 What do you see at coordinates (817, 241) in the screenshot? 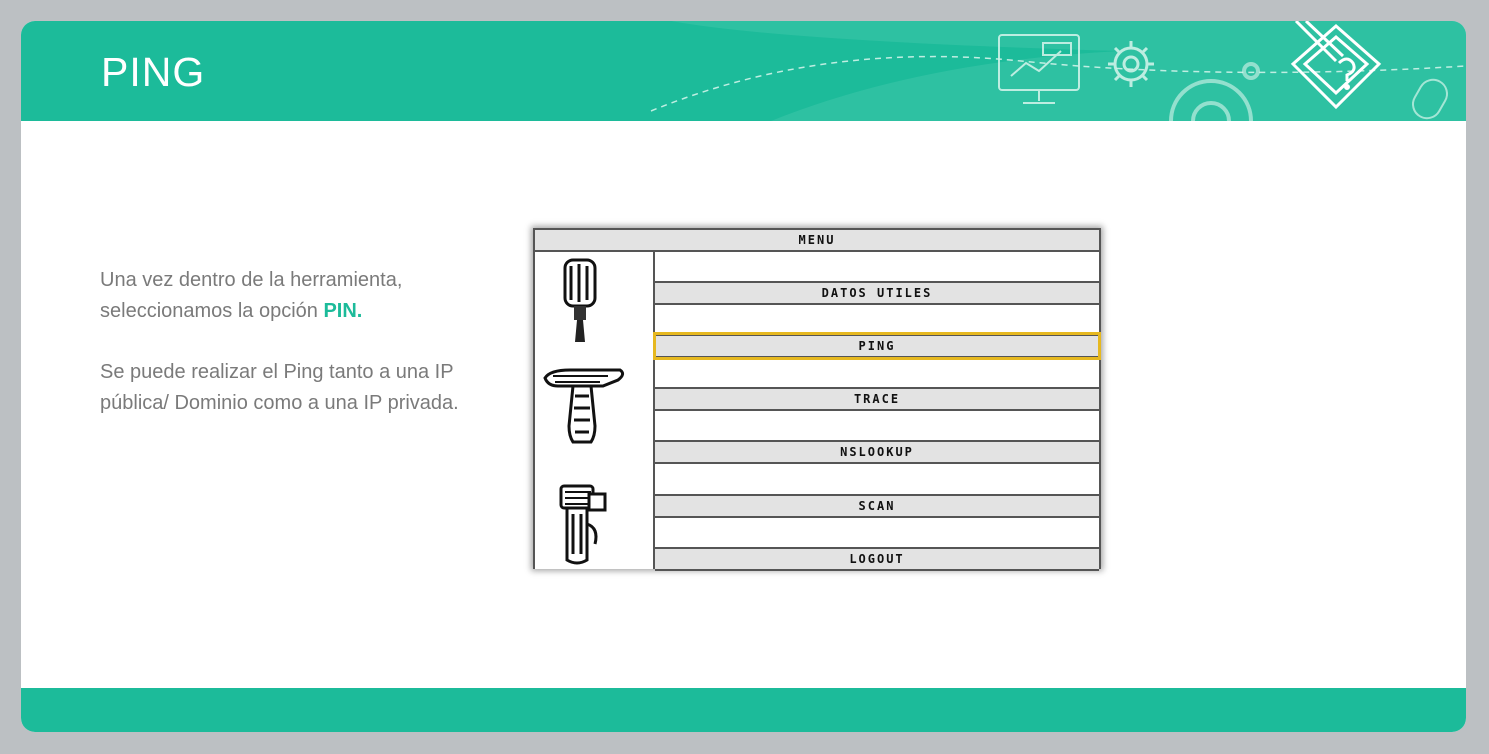
I see `menu-header: MENU` at bounding box center [817, 241].